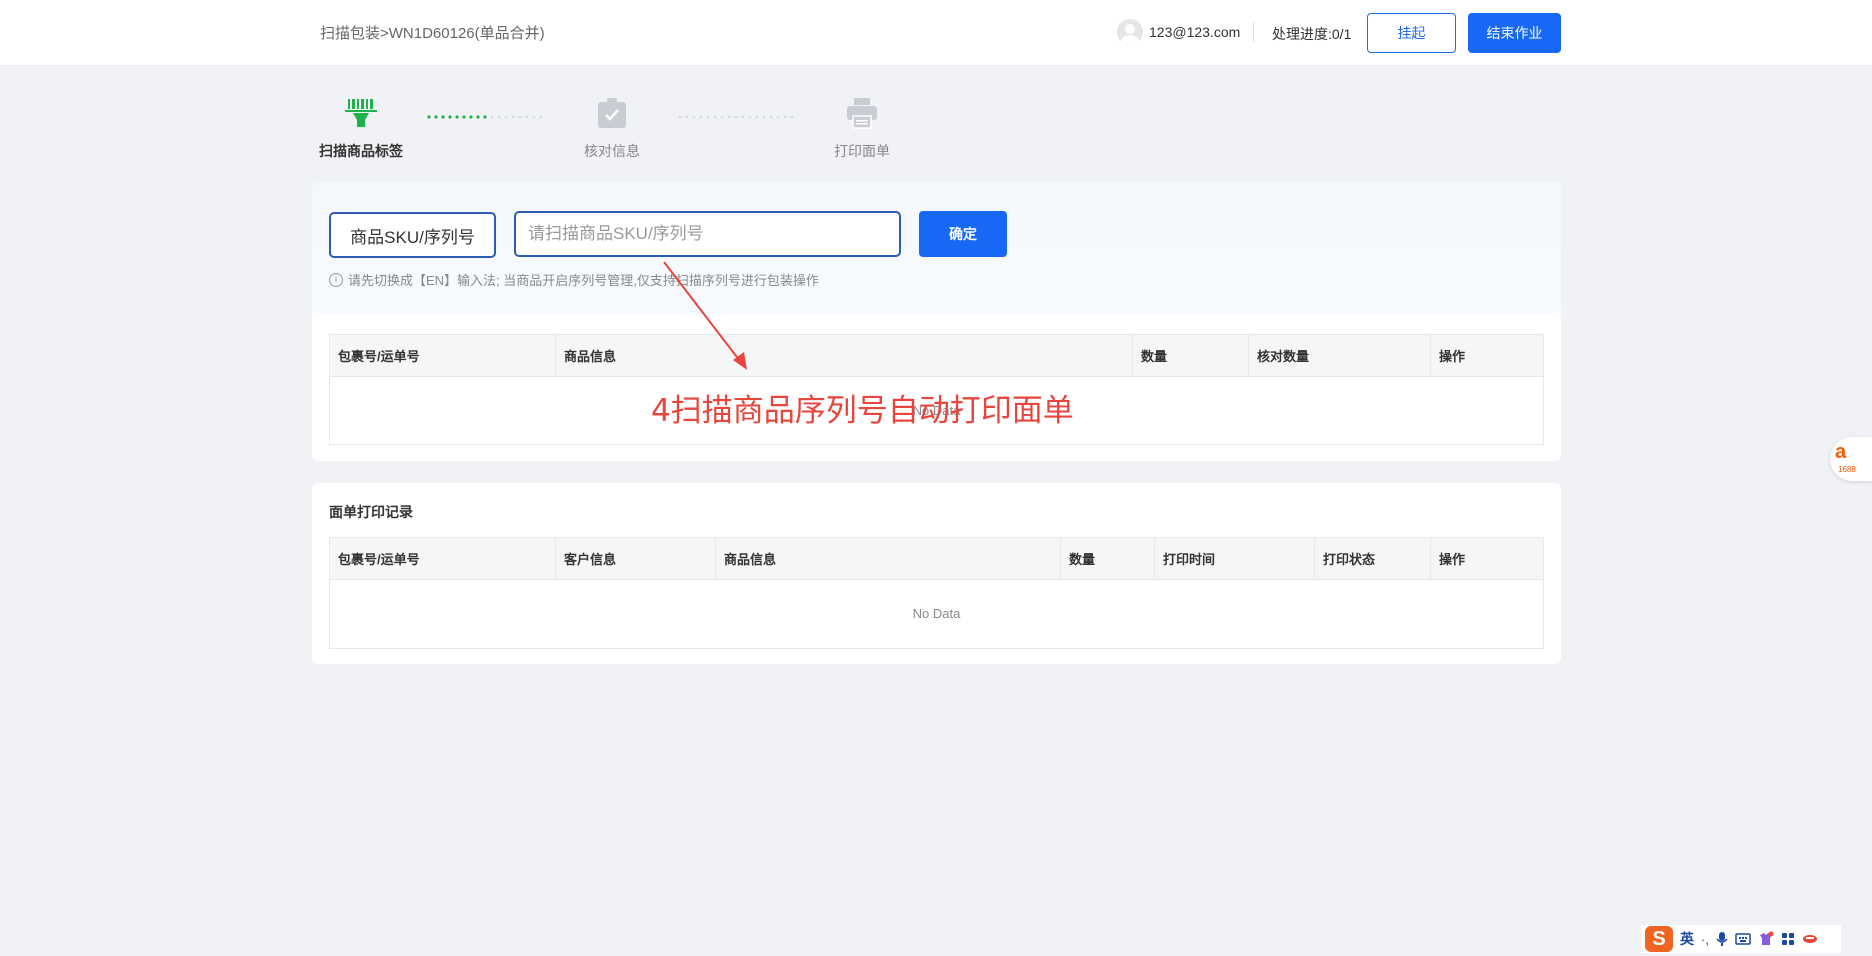  I want to click on end-task-button: 结束作业, so click(1514, 33).